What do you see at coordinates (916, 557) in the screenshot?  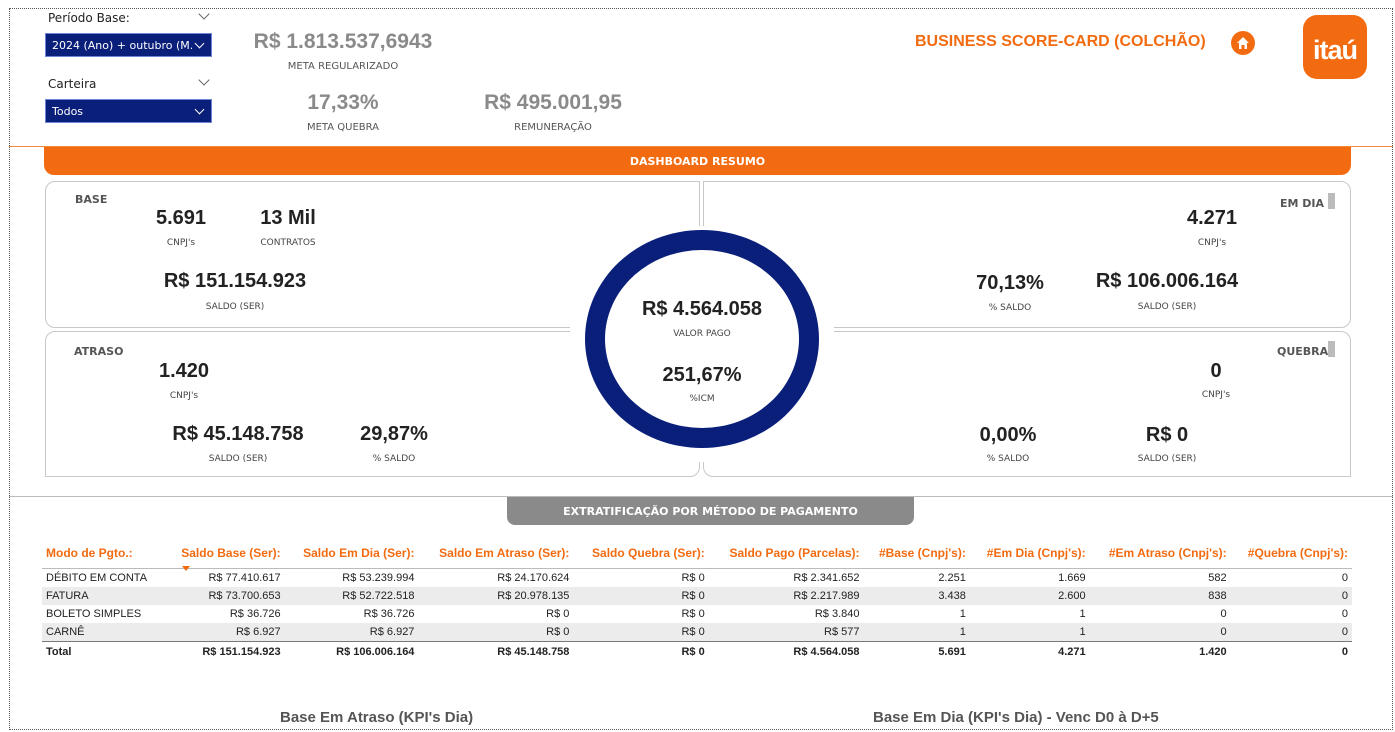 I see `col-base-cnpj: #Base (Cnpj's):` at bounding box center [916, 557].